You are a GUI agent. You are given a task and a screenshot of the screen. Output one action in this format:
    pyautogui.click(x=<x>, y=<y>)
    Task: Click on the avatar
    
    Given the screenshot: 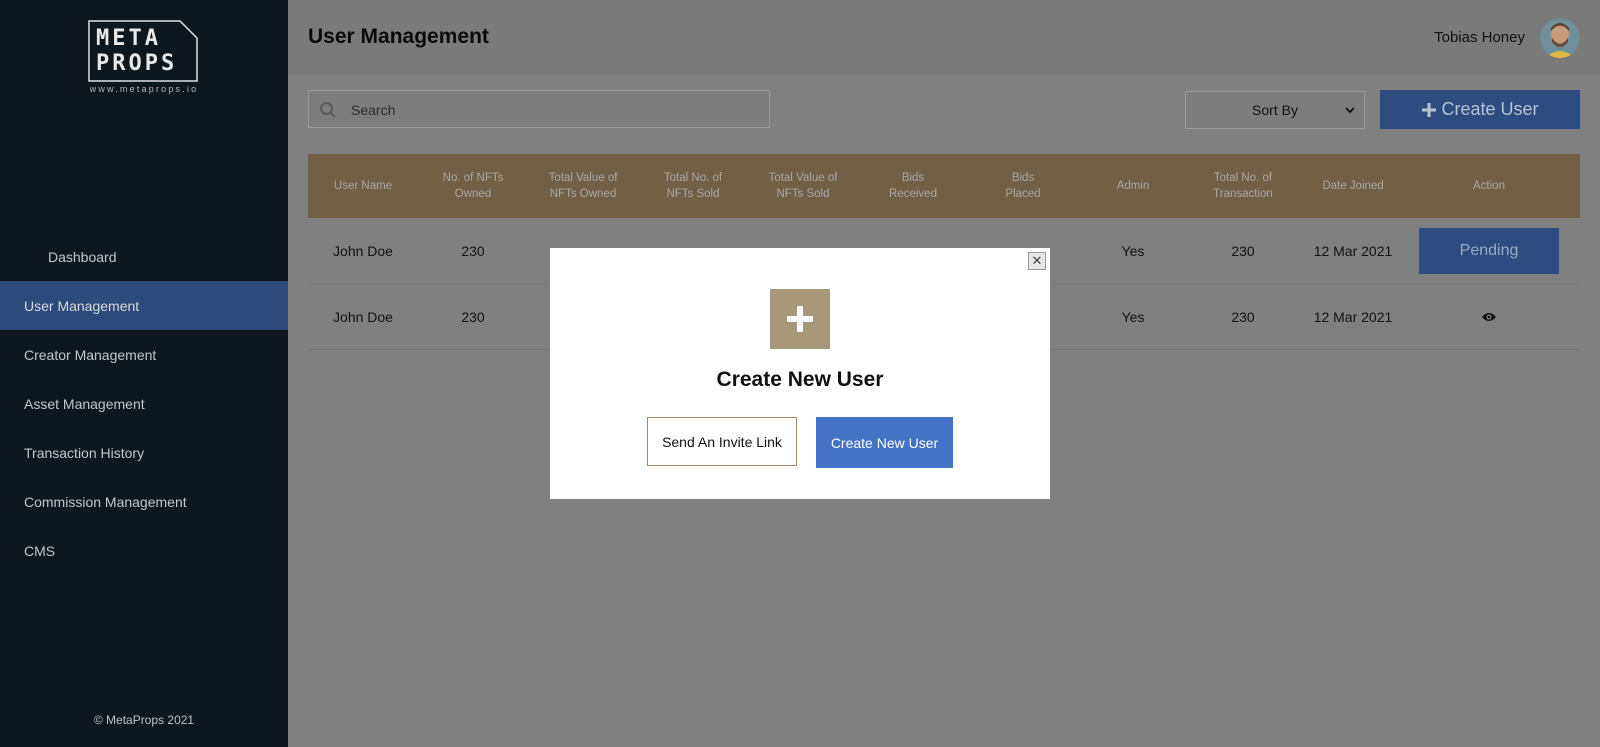 What is the action you would take?
    pyautogui.click(x=1560, y=38)
    